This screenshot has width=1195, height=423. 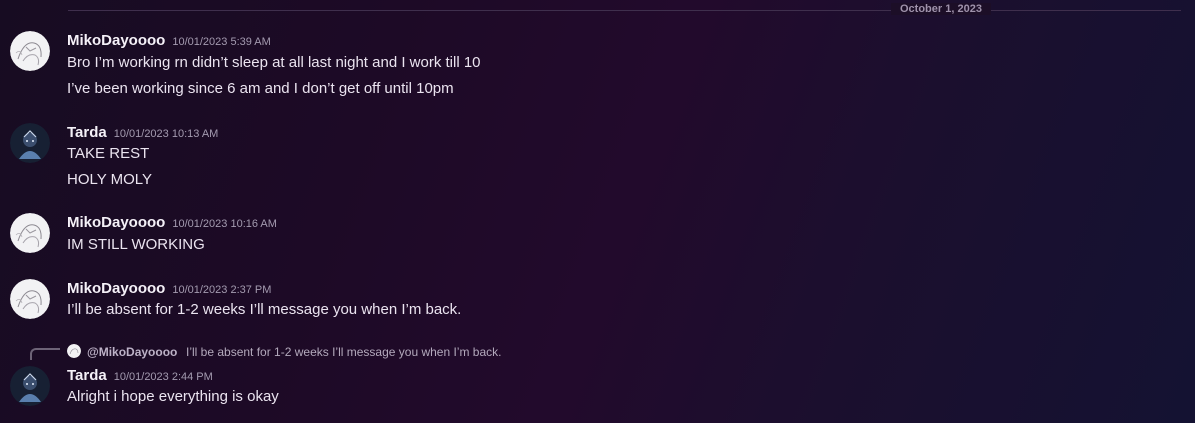 What do you see at coordinates (74, 351) in the screenshot?
I see `reply-avatar` at bounding box center [74, 351].